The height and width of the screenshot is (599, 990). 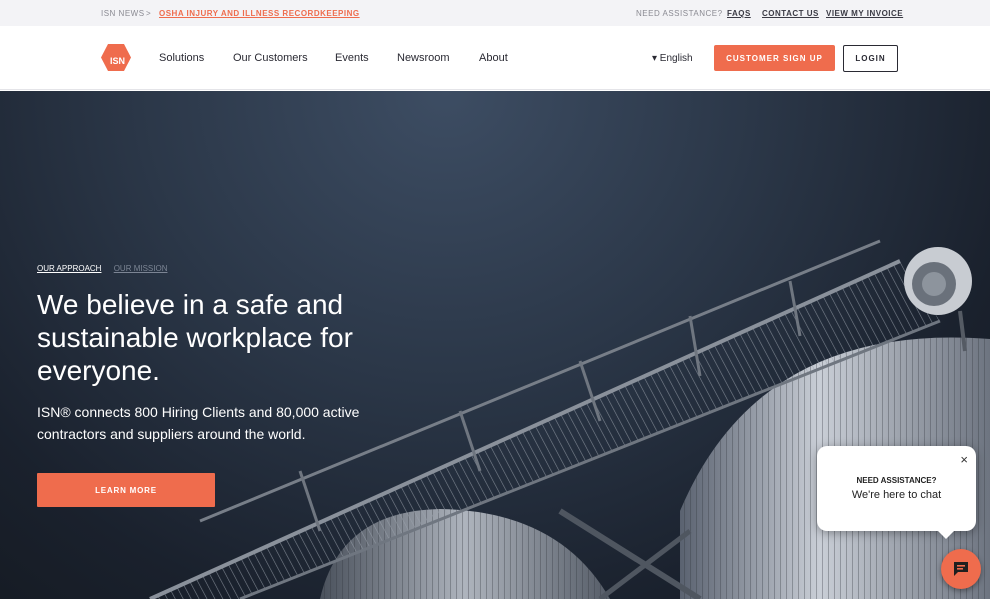 I want to click on nav-solutions: Solutions, so click(x=181, y=58).